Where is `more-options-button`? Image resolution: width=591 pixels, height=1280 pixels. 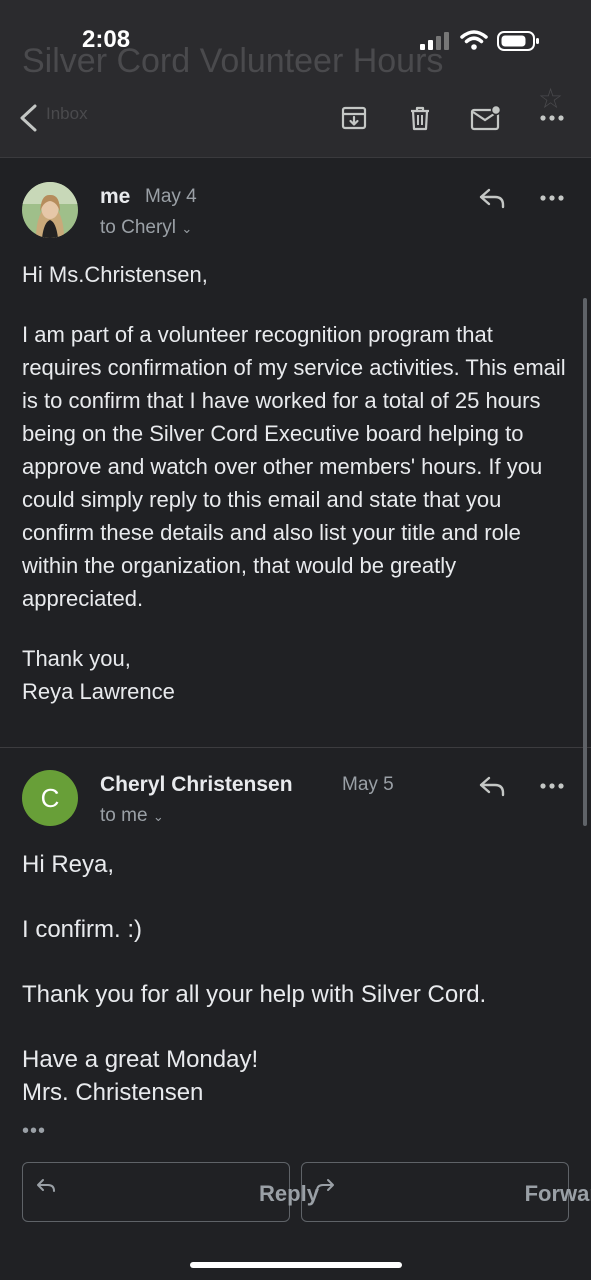 more-options-button is located at coordinates (552, 118).